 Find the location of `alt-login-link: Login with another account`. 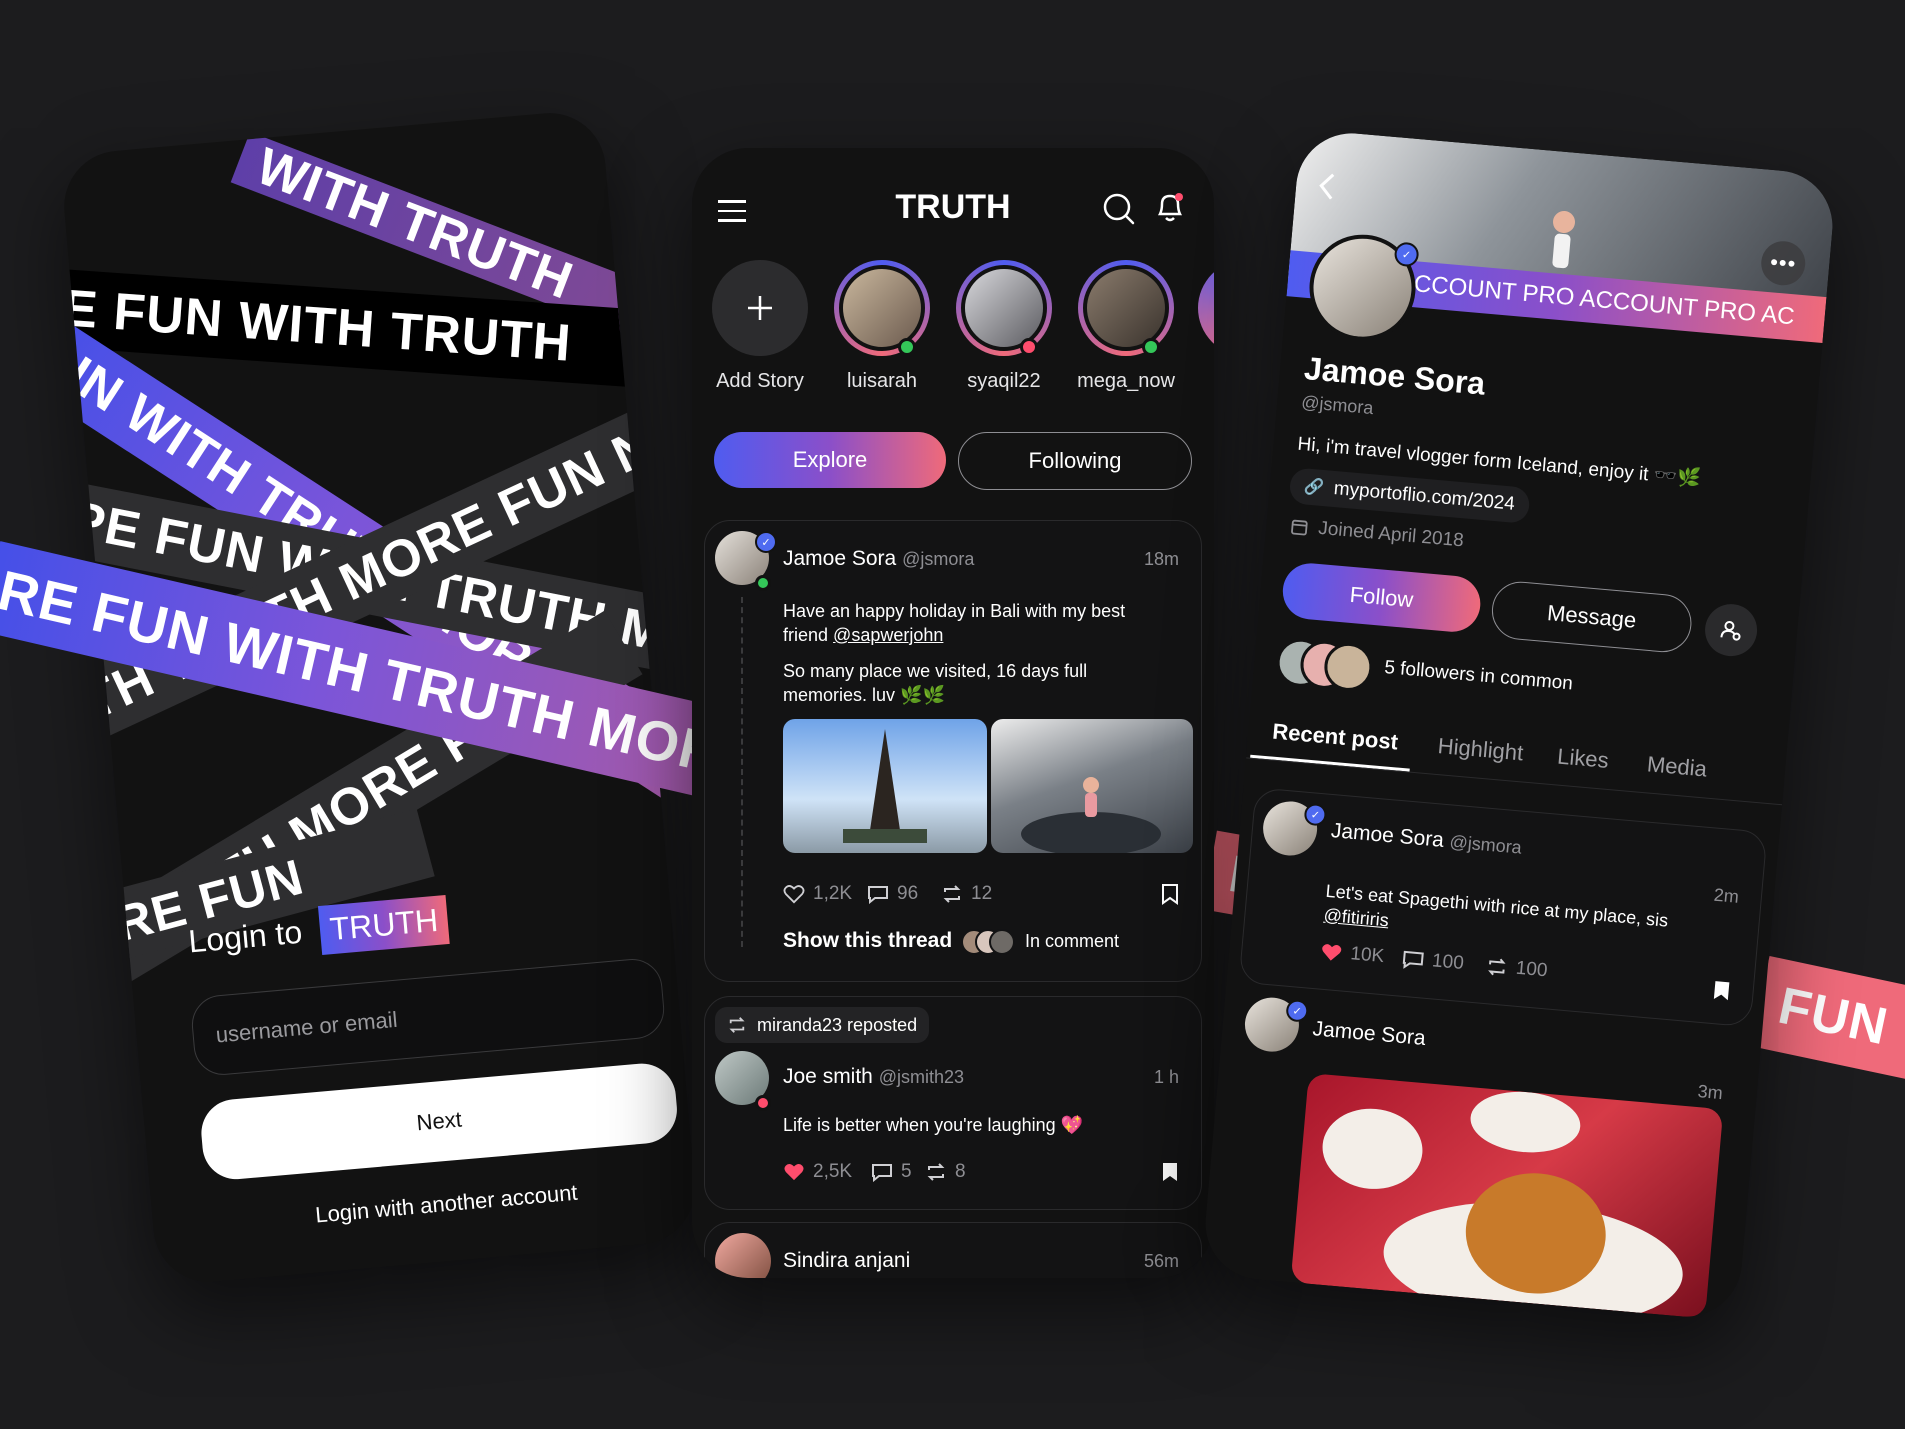

alt-login-link: Login with another account is located at coordinates (446, 1203).